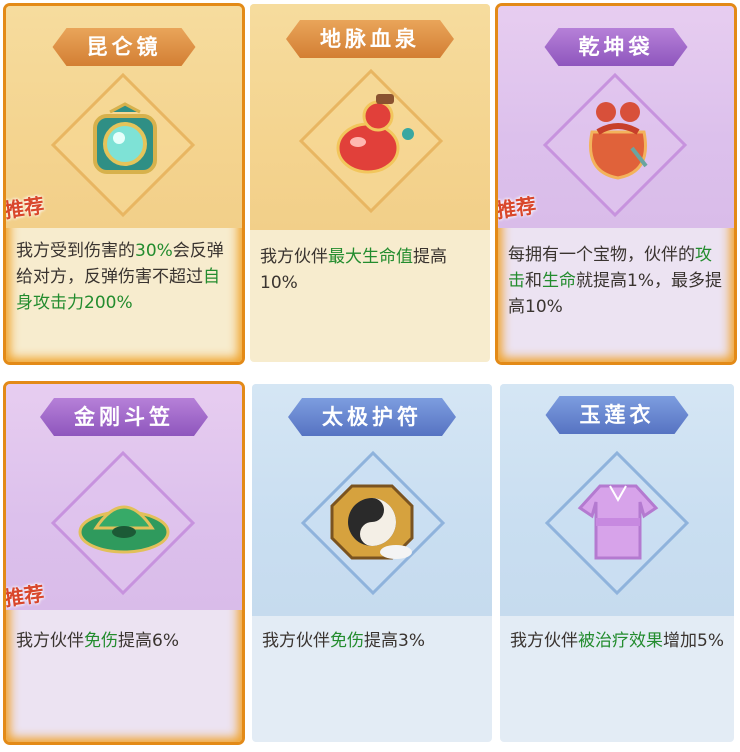 The height and width of the screenshot is (752, 740). Describe the element at coordinates (148, 641) in the screenshot. I see `desc-text: 提高6%` at that location.